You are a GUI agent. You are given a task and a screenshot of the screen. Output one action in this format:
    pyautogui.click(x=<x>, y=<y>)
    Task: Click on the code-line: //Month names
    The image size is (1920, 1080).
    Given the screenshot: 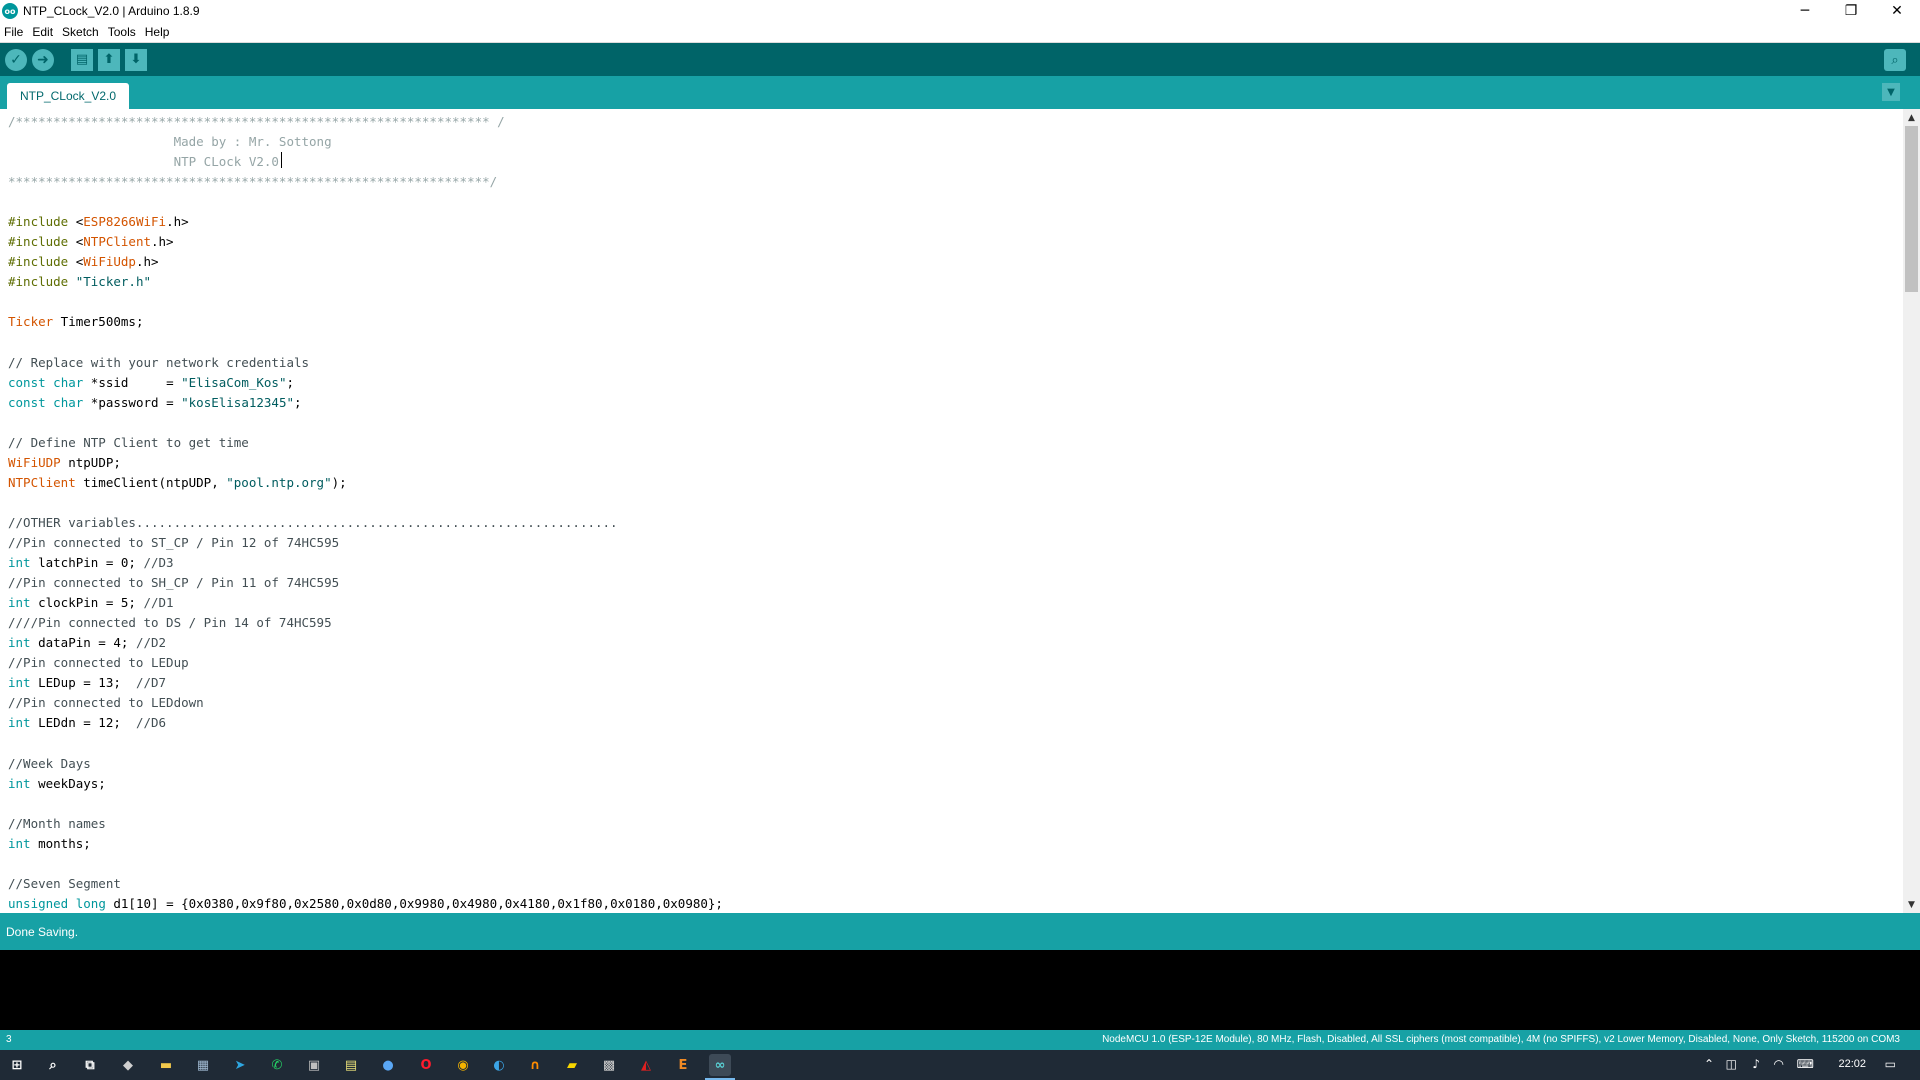 What is the action you would take?
    pyautogui.click(x=365, y=824)
    